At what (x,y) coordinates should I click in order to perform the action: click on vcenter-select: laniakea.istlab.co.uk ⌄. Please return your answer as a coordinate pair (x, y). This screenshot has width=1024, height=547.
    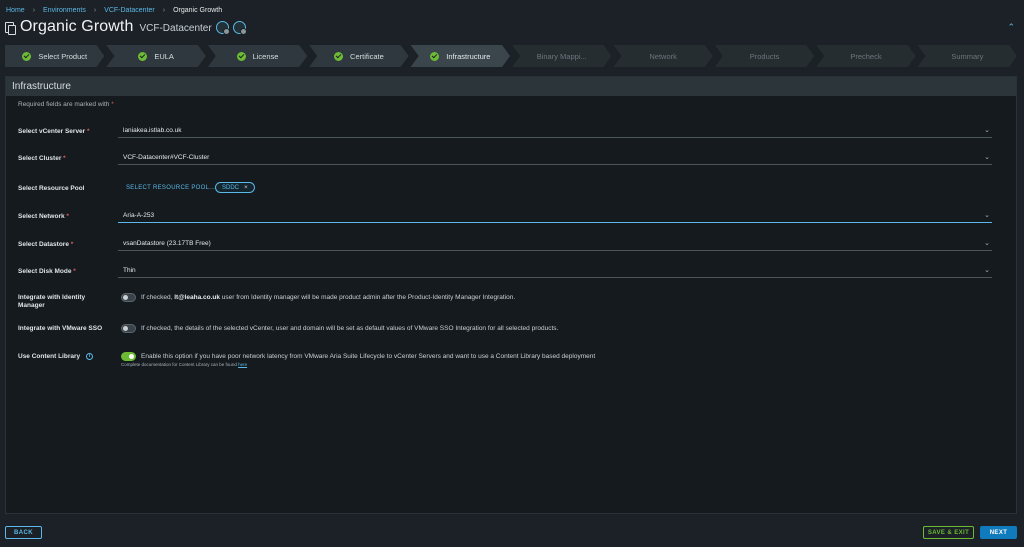
    Looking at the image, I should click on (555, 131).